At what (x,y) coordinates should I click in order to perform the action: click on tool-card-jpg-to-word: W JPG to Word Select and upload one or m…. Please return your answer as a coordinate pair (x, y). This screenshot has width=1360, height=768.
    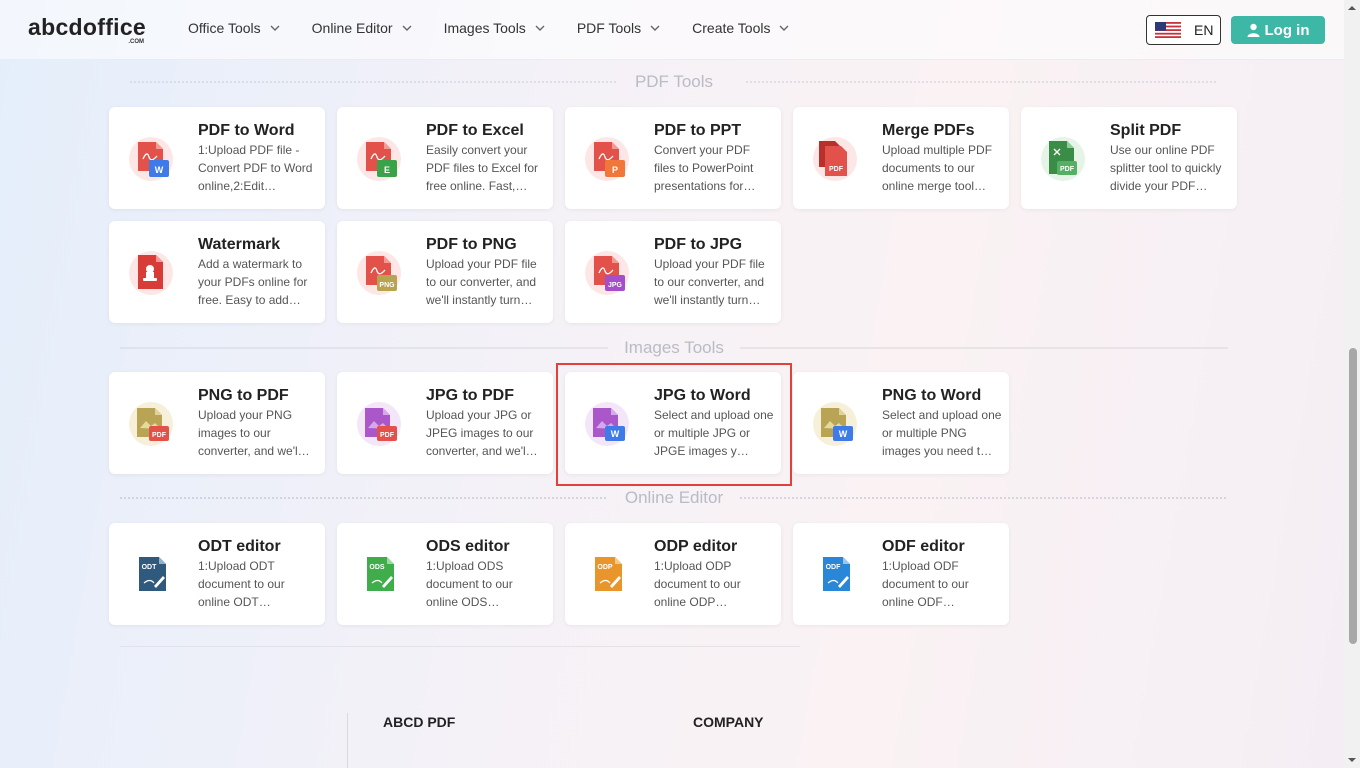
    Looking at the image, I should click on (673, 423).